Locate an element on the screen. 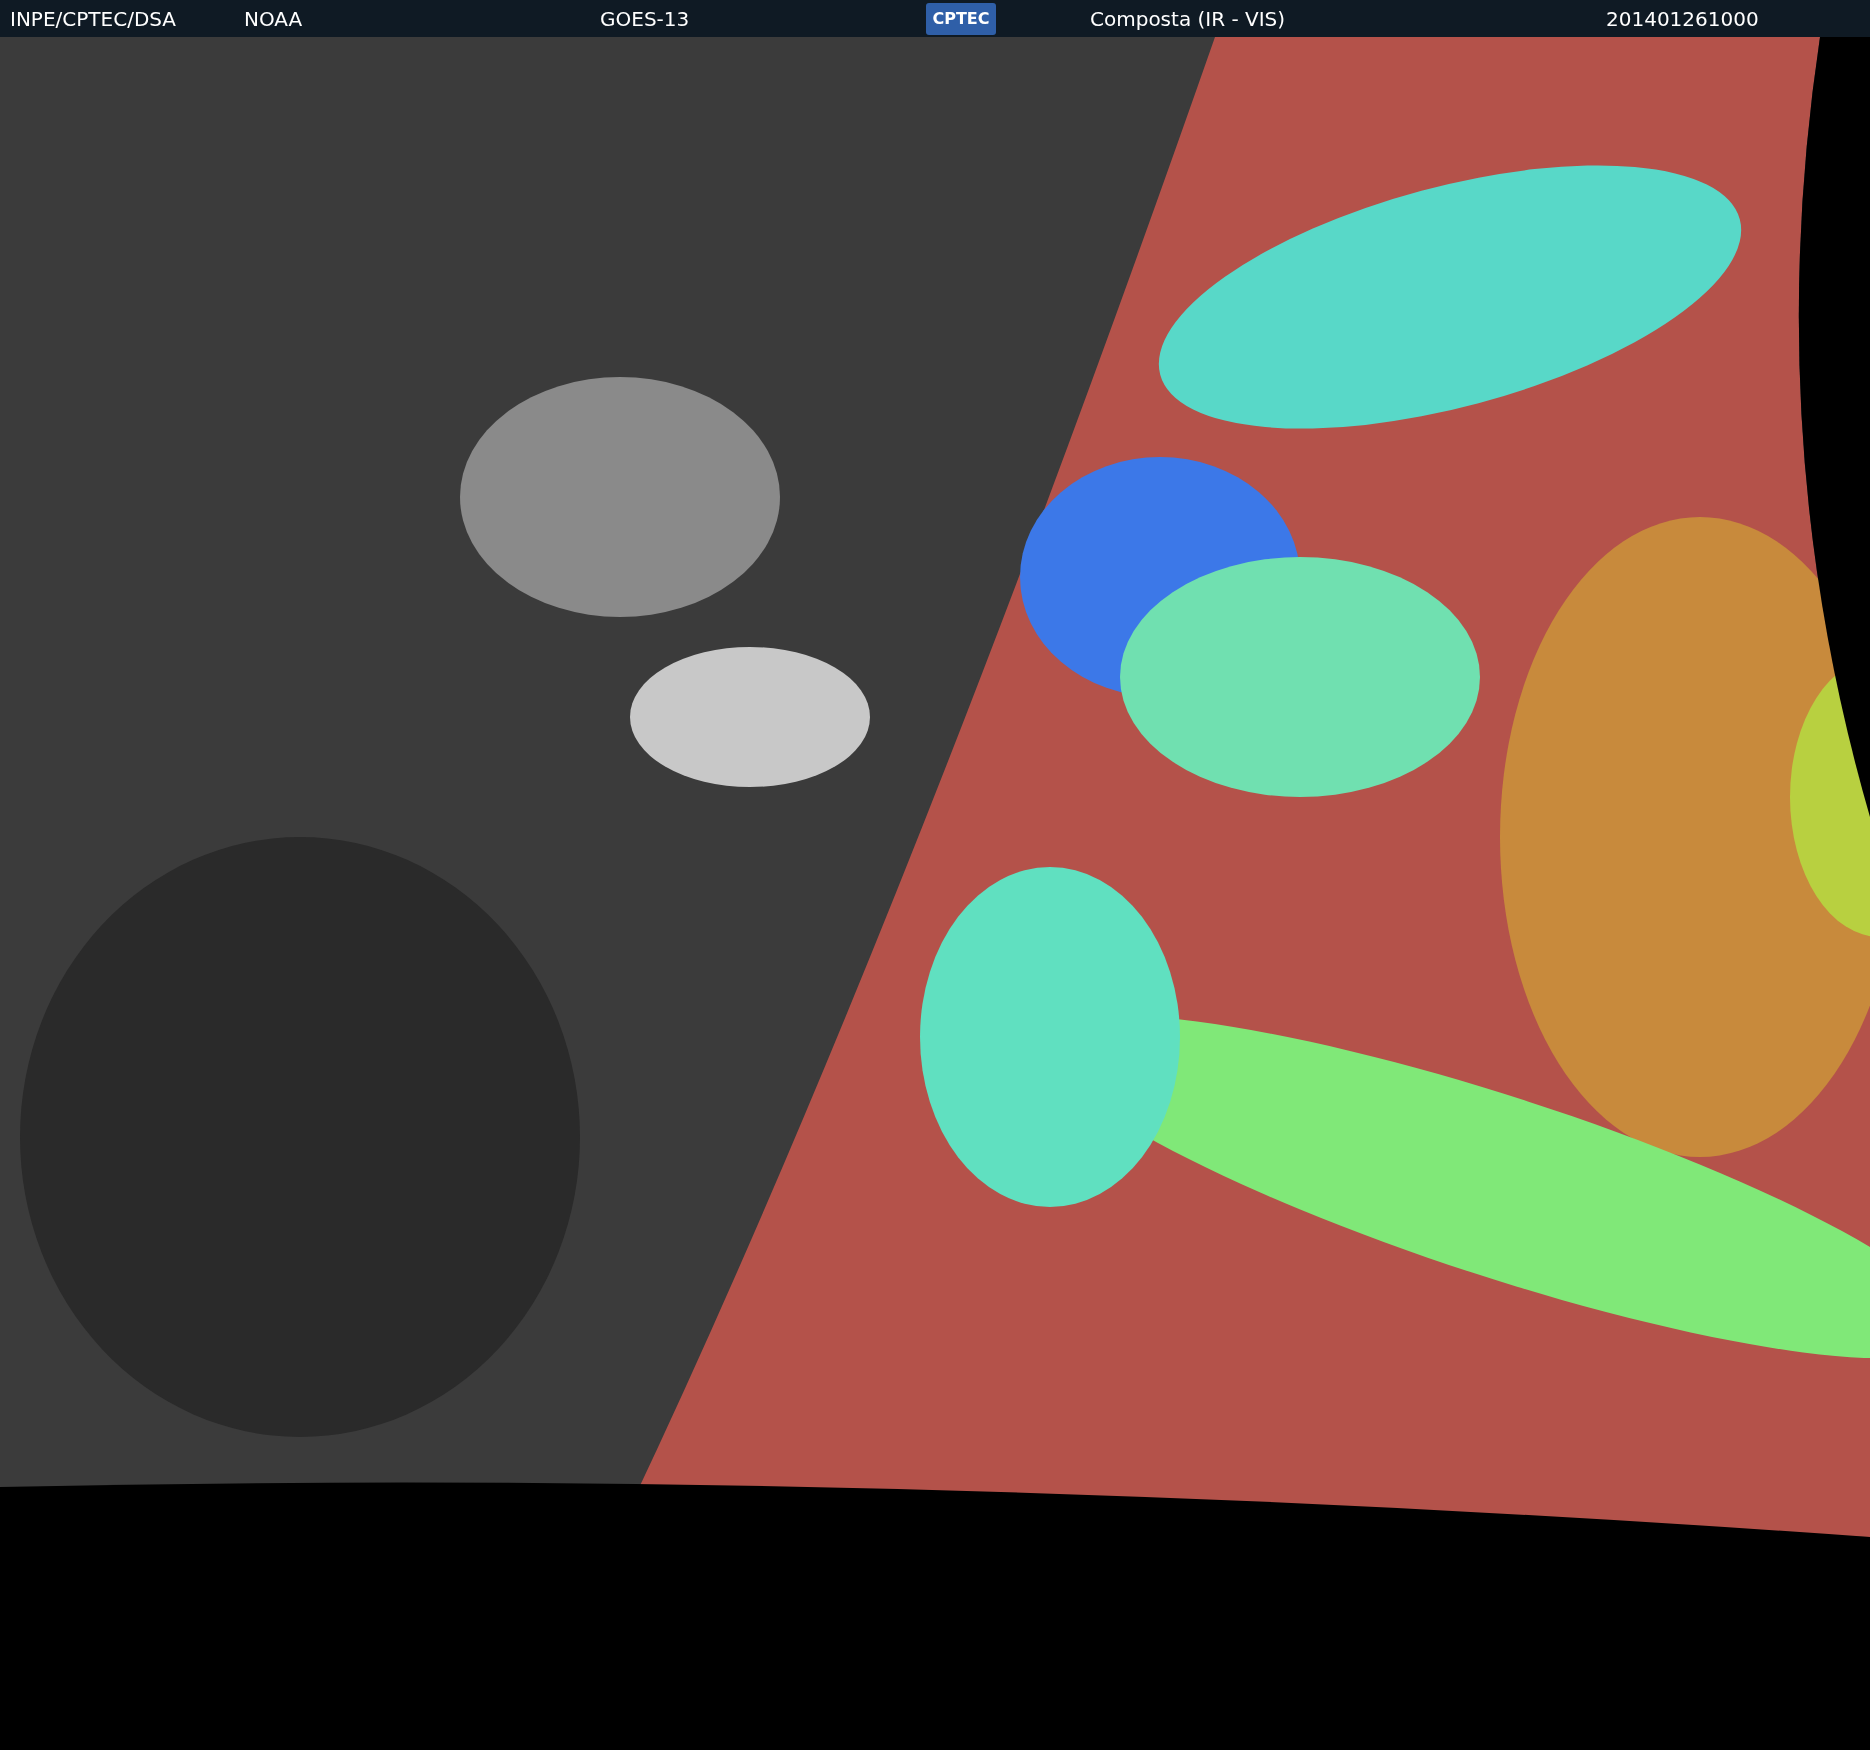 The height and width of the screenshot is (1750, 1870). product-title: Composta (IR - VIS) is located at coordinates (1188, 18).